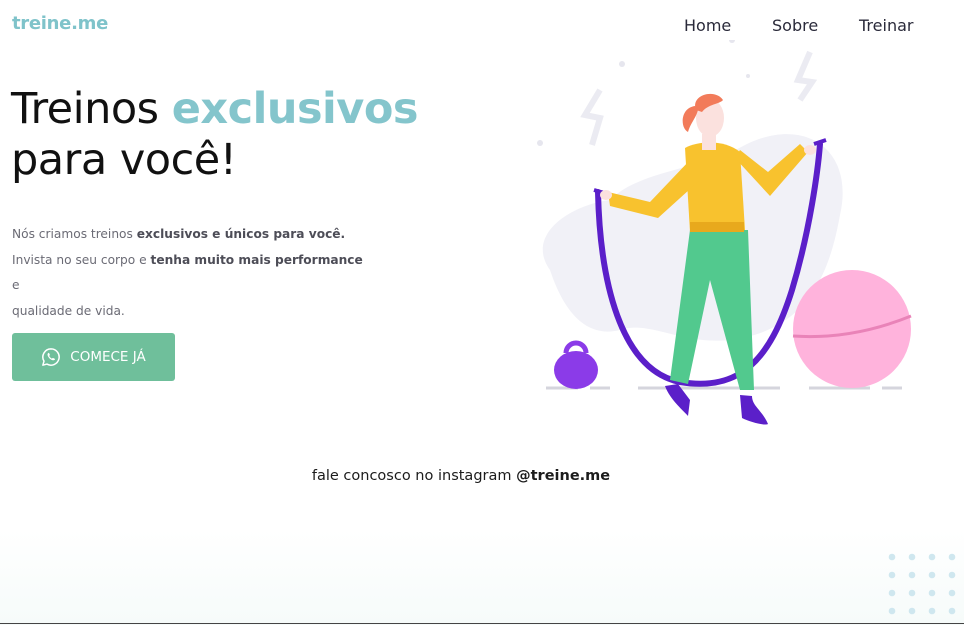 The width and height of the screenshot is (964, 625). What do you see at coordinates (74, 234) in the screenshot?
I see `hero-text-p1: Nós criamos treinos` at bounding box center [74, 234].